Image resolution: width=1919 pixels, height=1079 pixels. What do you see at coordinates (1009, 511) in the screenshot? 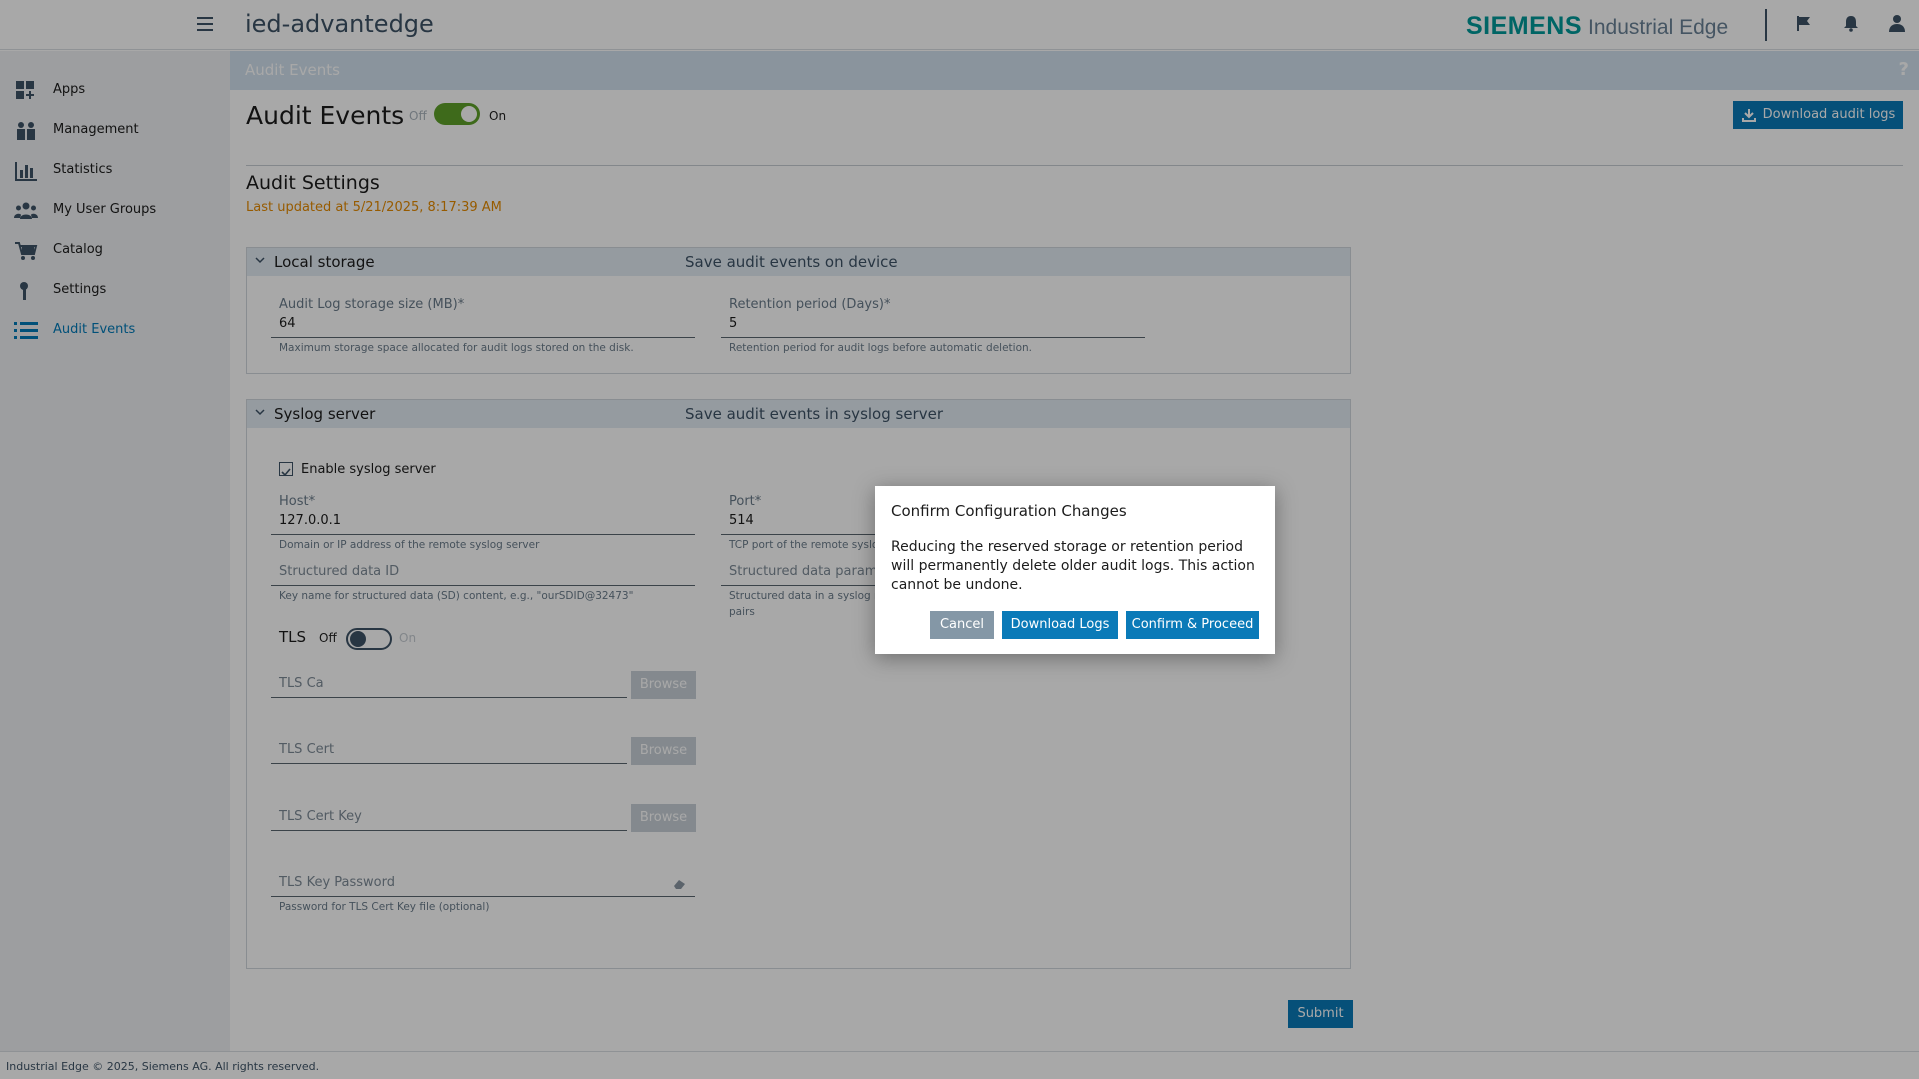
I see `dialog-title: Confirm Configuration Changes` at bounding box center [1009, 511].